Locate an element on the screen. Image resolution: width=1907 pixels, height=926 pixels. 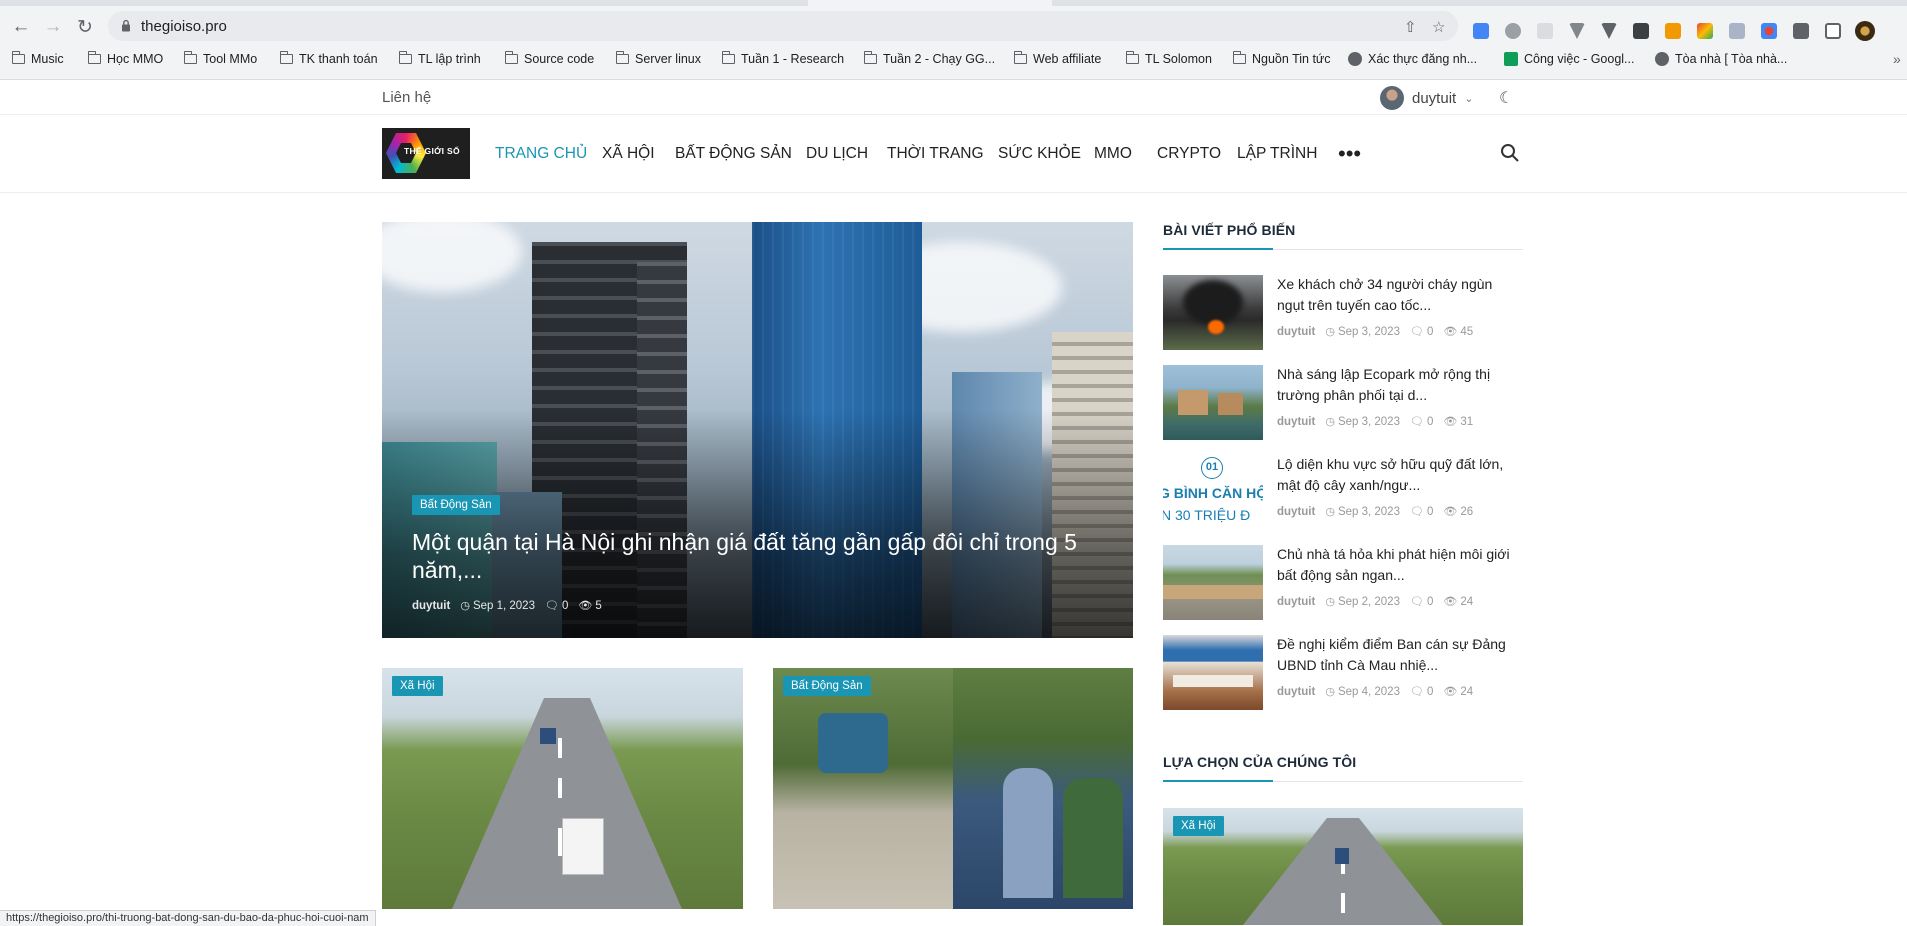
bookmark-item: TL Solomon is located at coordinates (1168, 58).